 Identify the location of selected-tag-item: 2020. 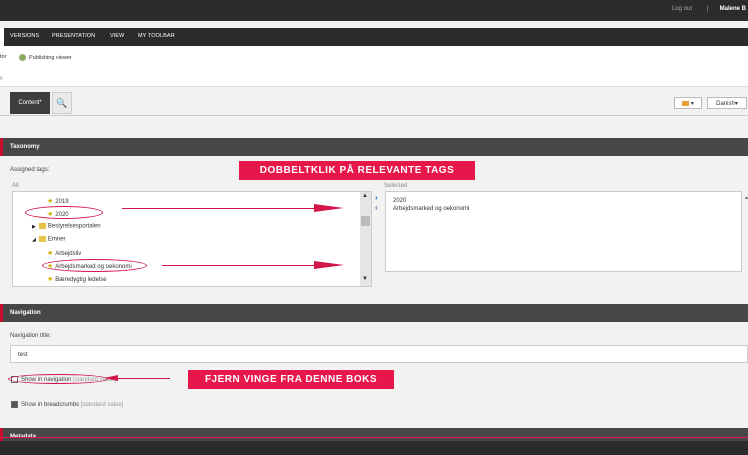
(399, 201).